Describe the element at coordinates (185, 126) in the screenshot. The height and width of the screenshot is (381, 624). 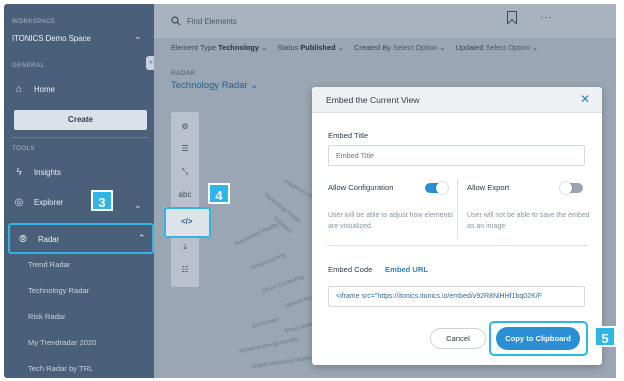
I see `settings-icon: ⚙` at that location.